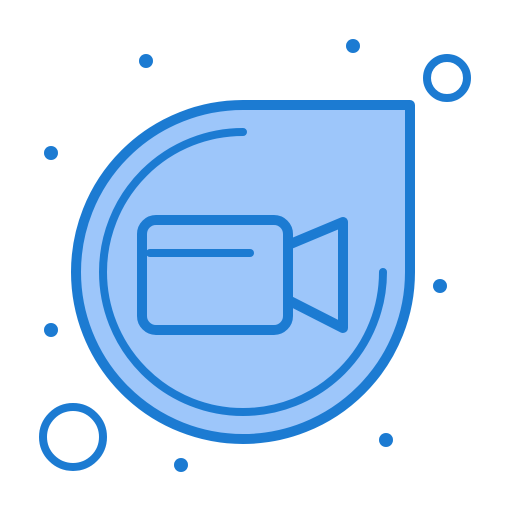 This screenshot has height=512, width=512. What do you see at coordinates (215, 275) in the screenshot?
I see `camera-body` at bounding box center [215, 275].